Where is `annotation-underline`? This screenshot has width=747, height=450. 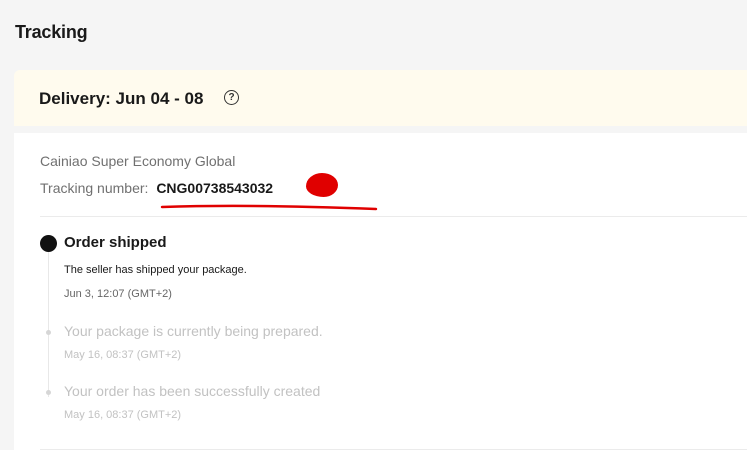 annotation-underline is located at coordinates (269, 207).